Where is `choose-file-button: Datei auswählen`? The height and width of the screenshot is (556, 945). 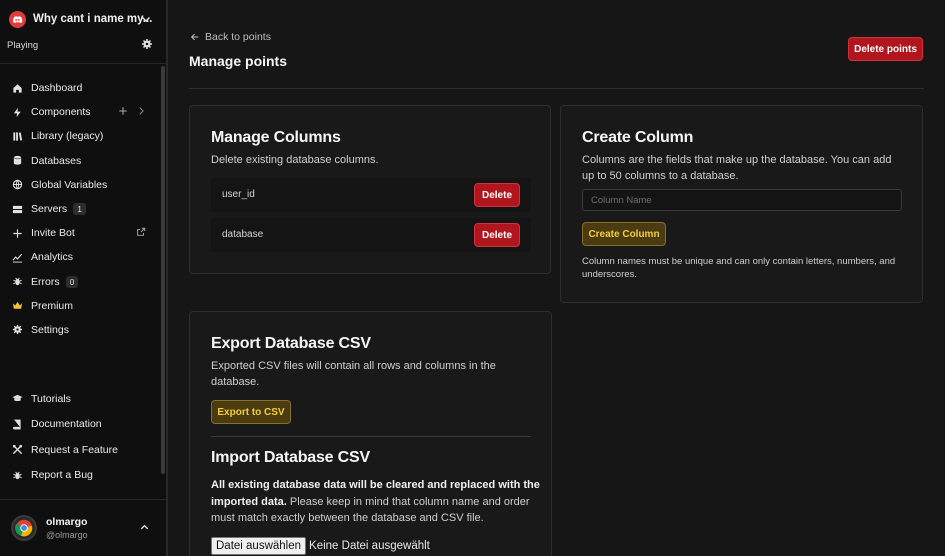
choose-file-button: Datei auswählen is located at coordinates (259, 546).